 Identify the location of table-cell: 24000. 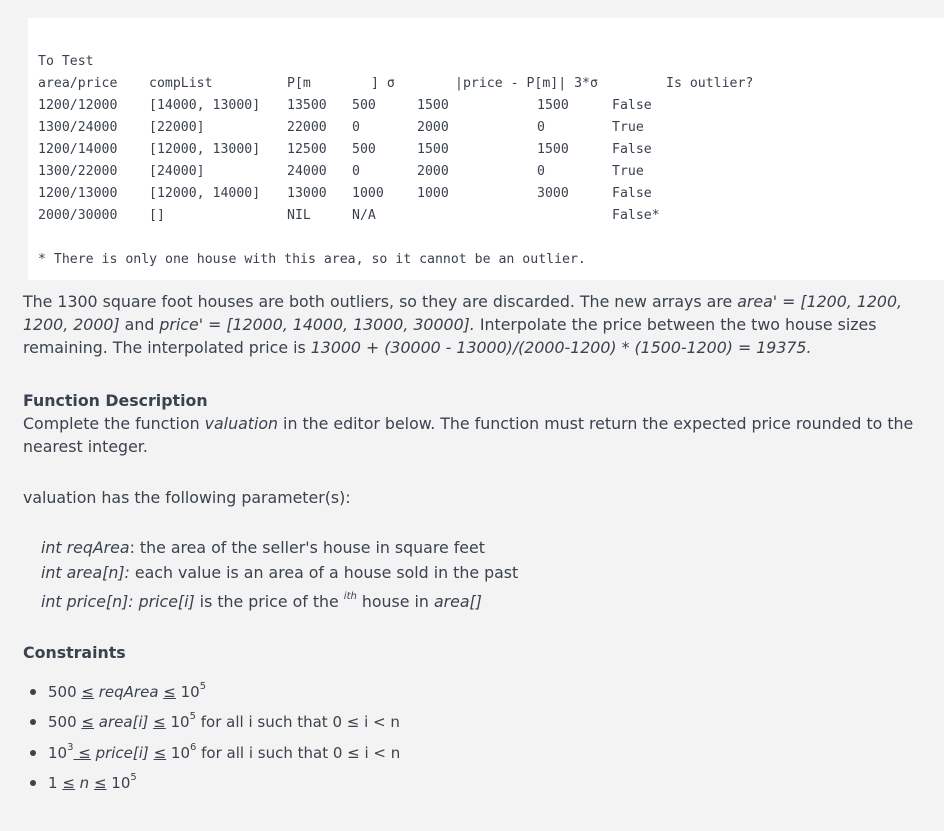
(307, 171).